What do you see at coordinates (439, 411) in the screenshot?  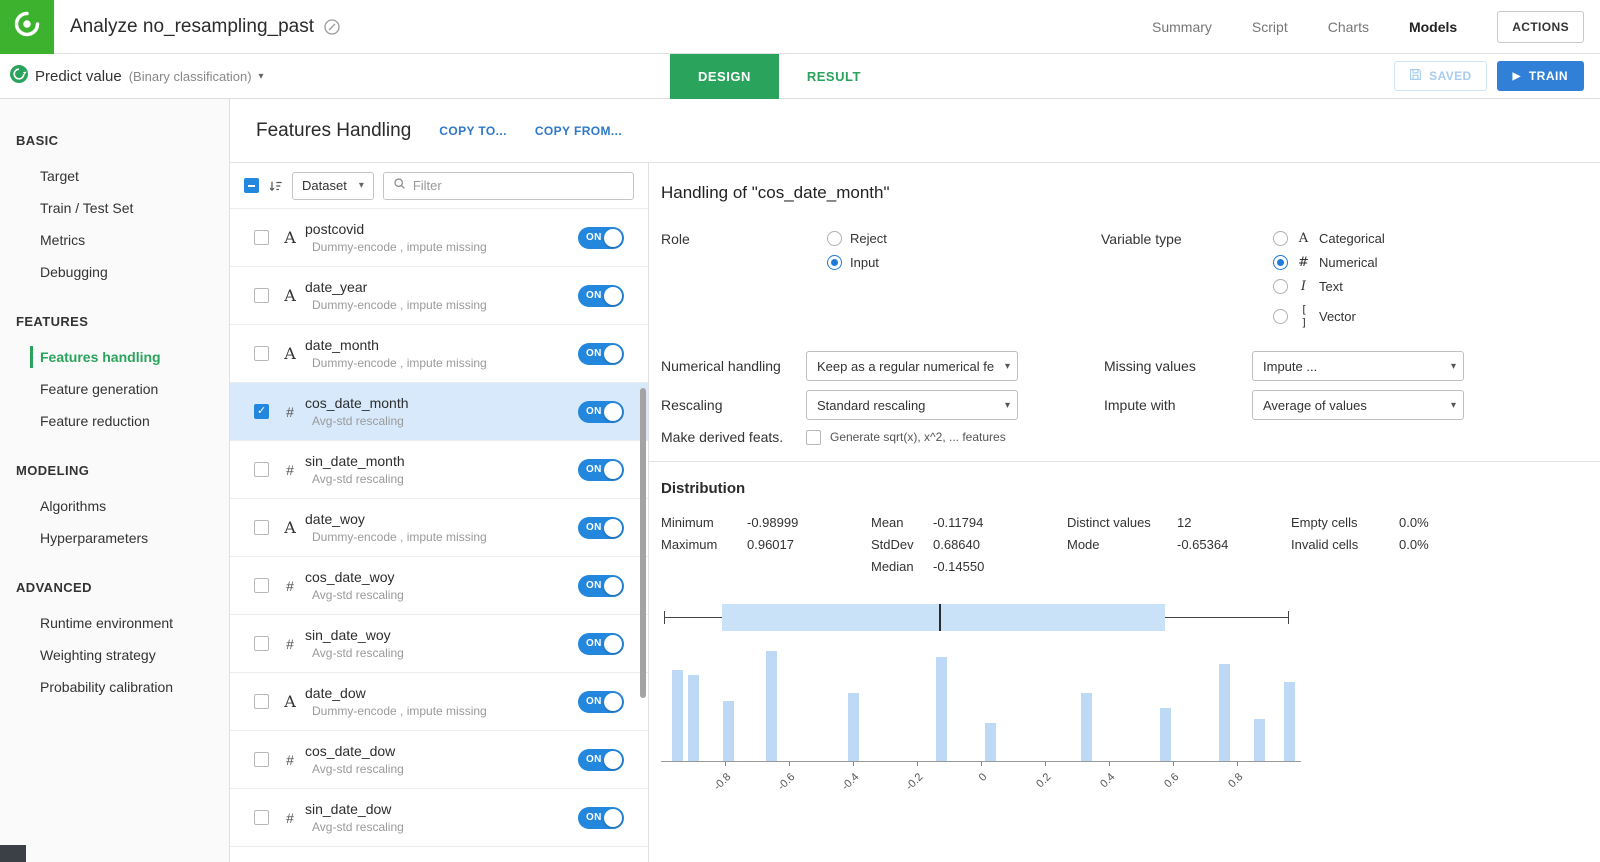 I see `feature-row: # cos_date_month Avg-std rescaling ON` at bounding box center [439, 411].